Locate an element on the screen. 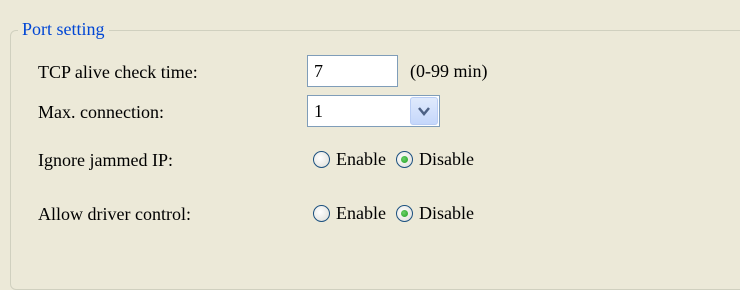 Image resolution: width=740 pixels, height=290 pixels. group-title: Port setting is located at coordinates (63, 29).